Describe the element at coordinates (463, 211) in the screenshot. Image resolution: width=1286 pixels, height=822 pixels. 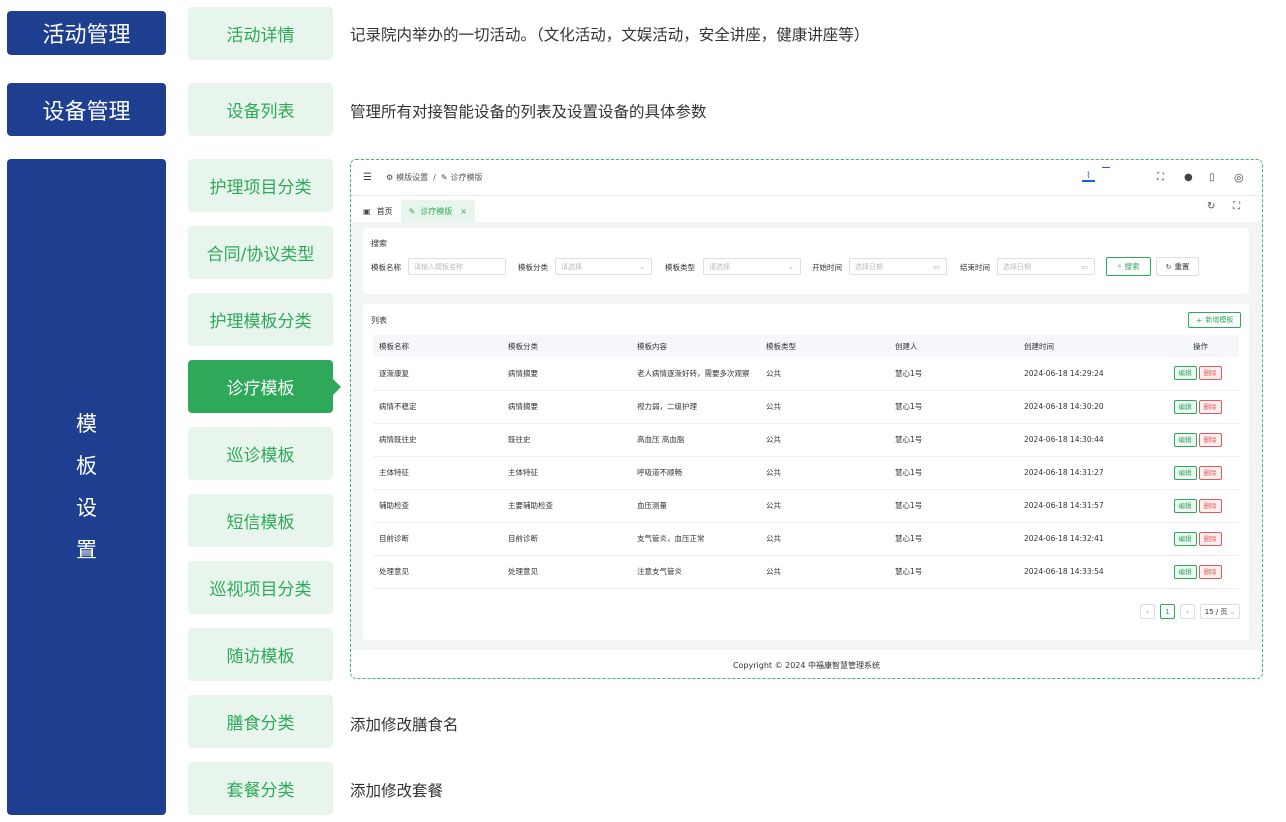
I see `close-icon: ×` at that location.